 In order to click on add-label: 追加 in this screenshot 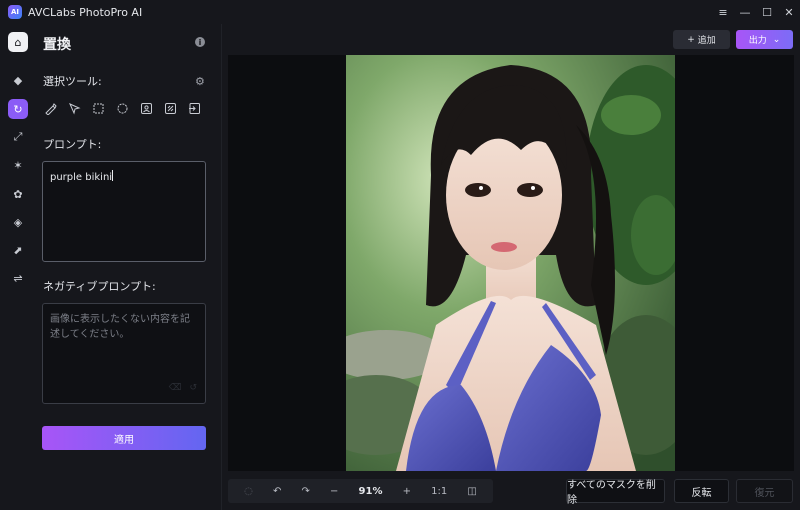, I will do `click(706, 41)`.